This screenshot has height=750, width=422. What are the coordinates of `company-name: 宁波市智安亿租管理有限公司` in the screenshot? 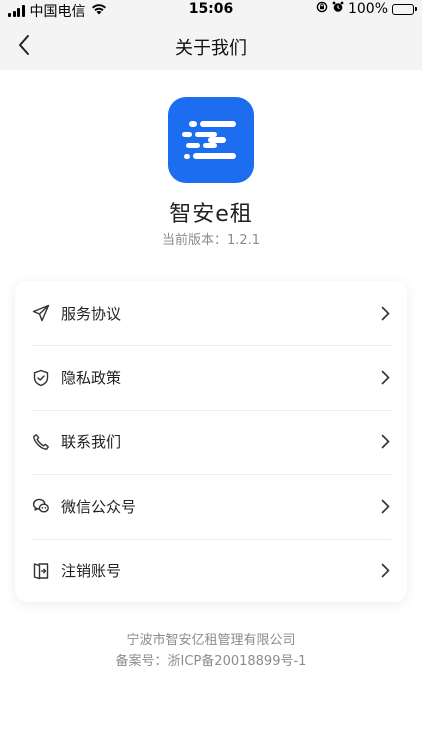 It's located at (211, 640).